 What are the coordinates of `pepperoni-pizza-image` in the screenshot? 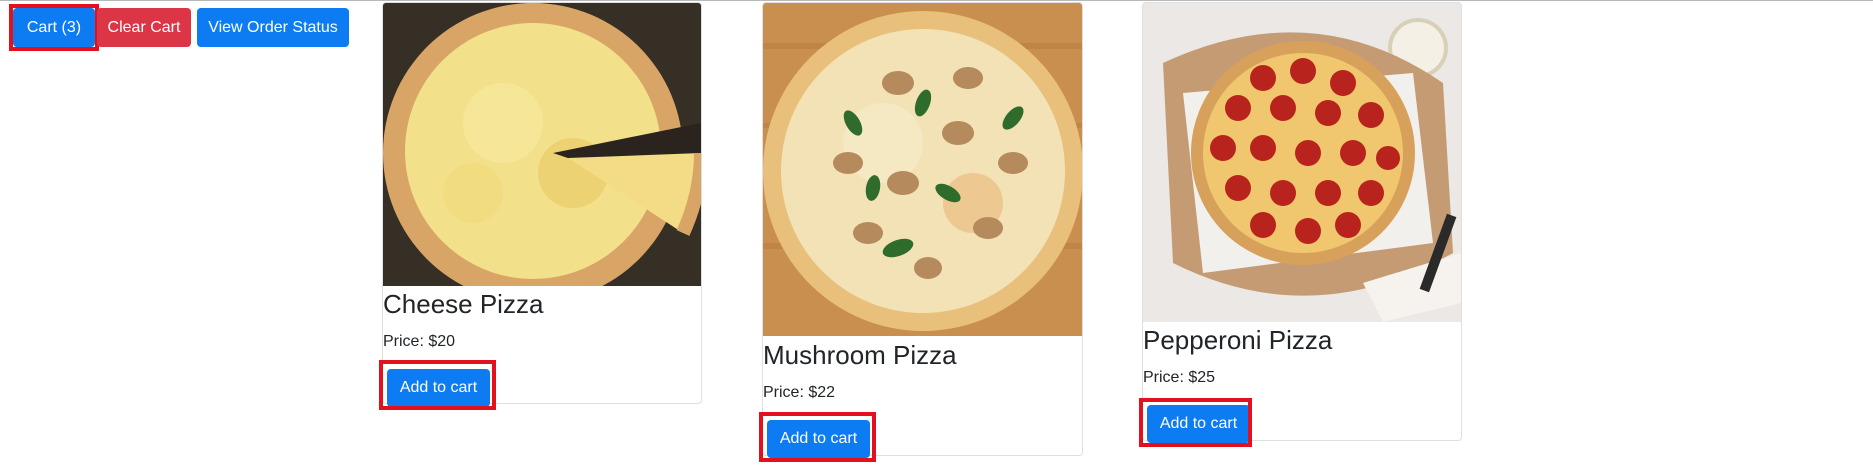 It's located at (1302, 162).